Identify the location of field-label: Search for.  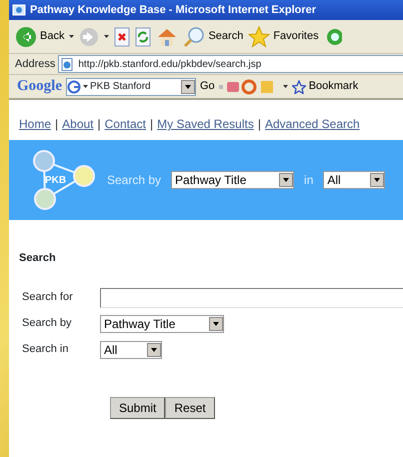
(48, 298).